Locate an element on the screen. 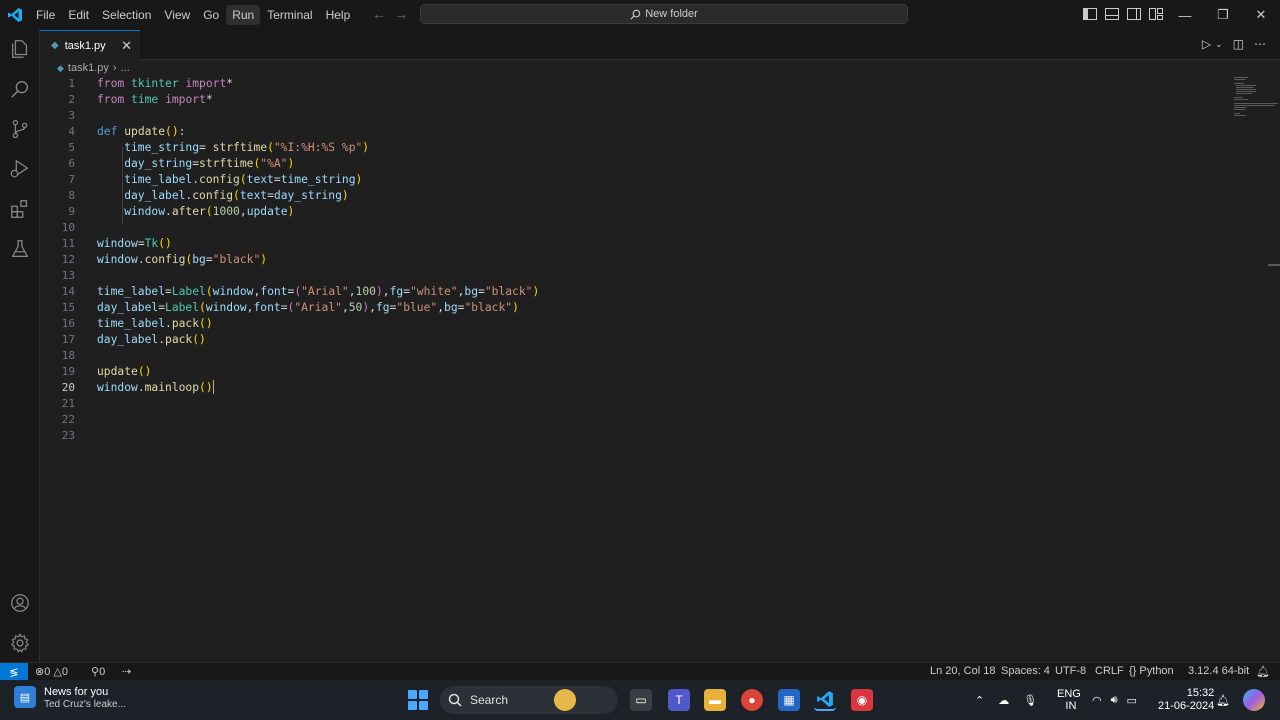  code-line: 3 is located at coordinates (615, 116).